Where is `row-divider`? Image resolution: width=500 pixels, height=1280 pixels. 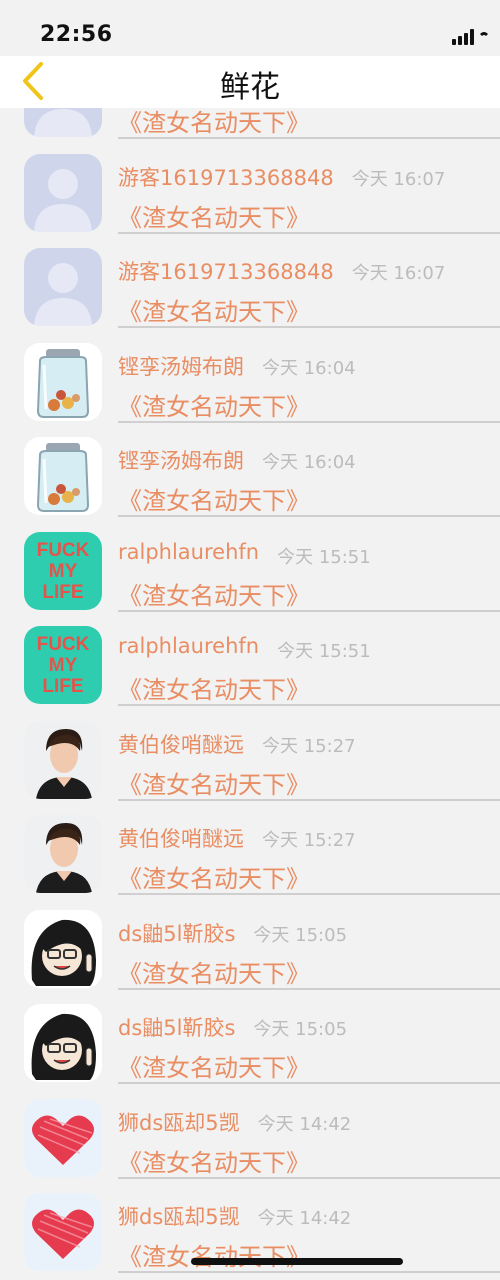 row-divider is located at coordinates (309, 1272).